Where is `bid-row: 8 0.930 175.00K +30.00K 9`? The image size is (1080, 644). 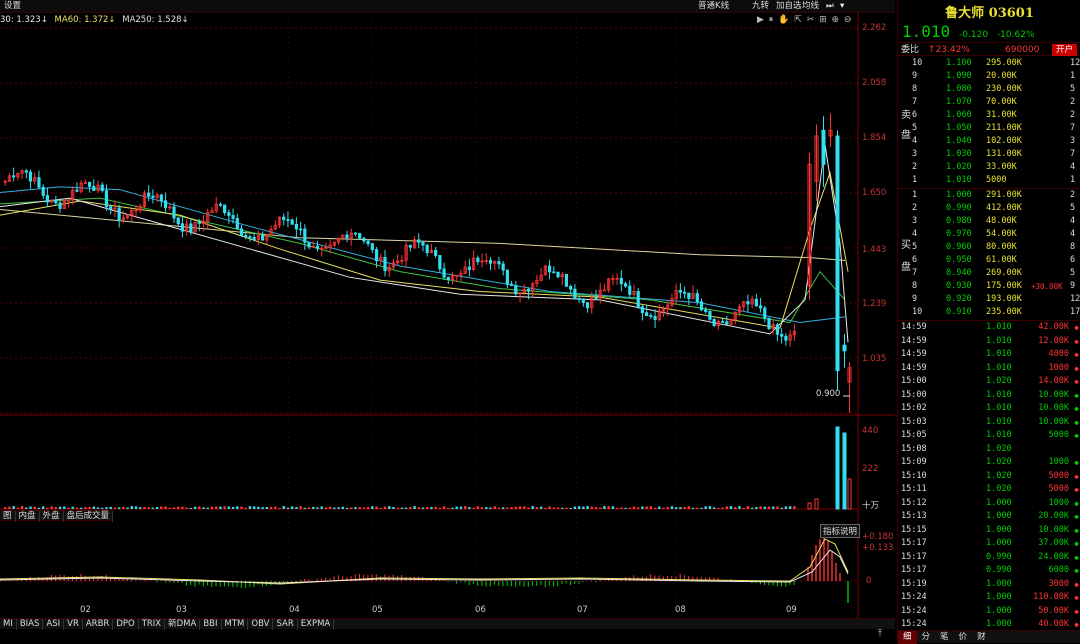 bid-row: 8 0.930 175.00K +30.00K 9 is located at coordinates (989, 286).